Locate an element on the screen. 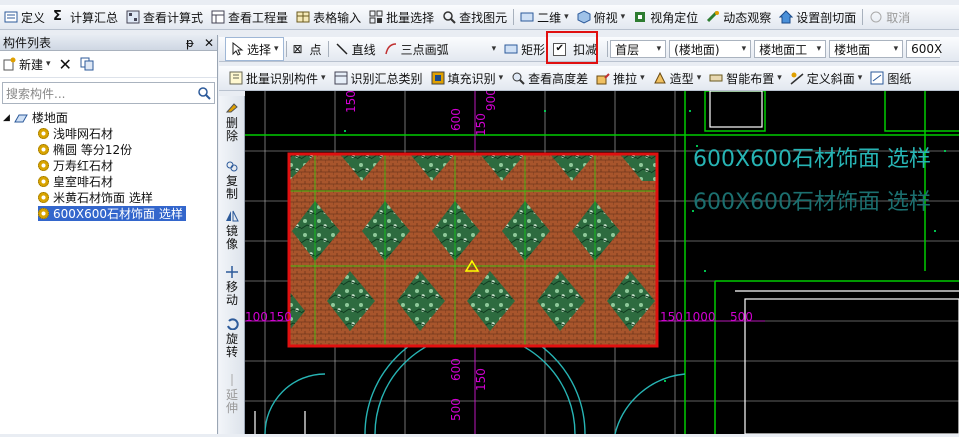 This screenshot has height=437, width=959. view-locate-button: 视角定位 is located at coordinates (665, 17).